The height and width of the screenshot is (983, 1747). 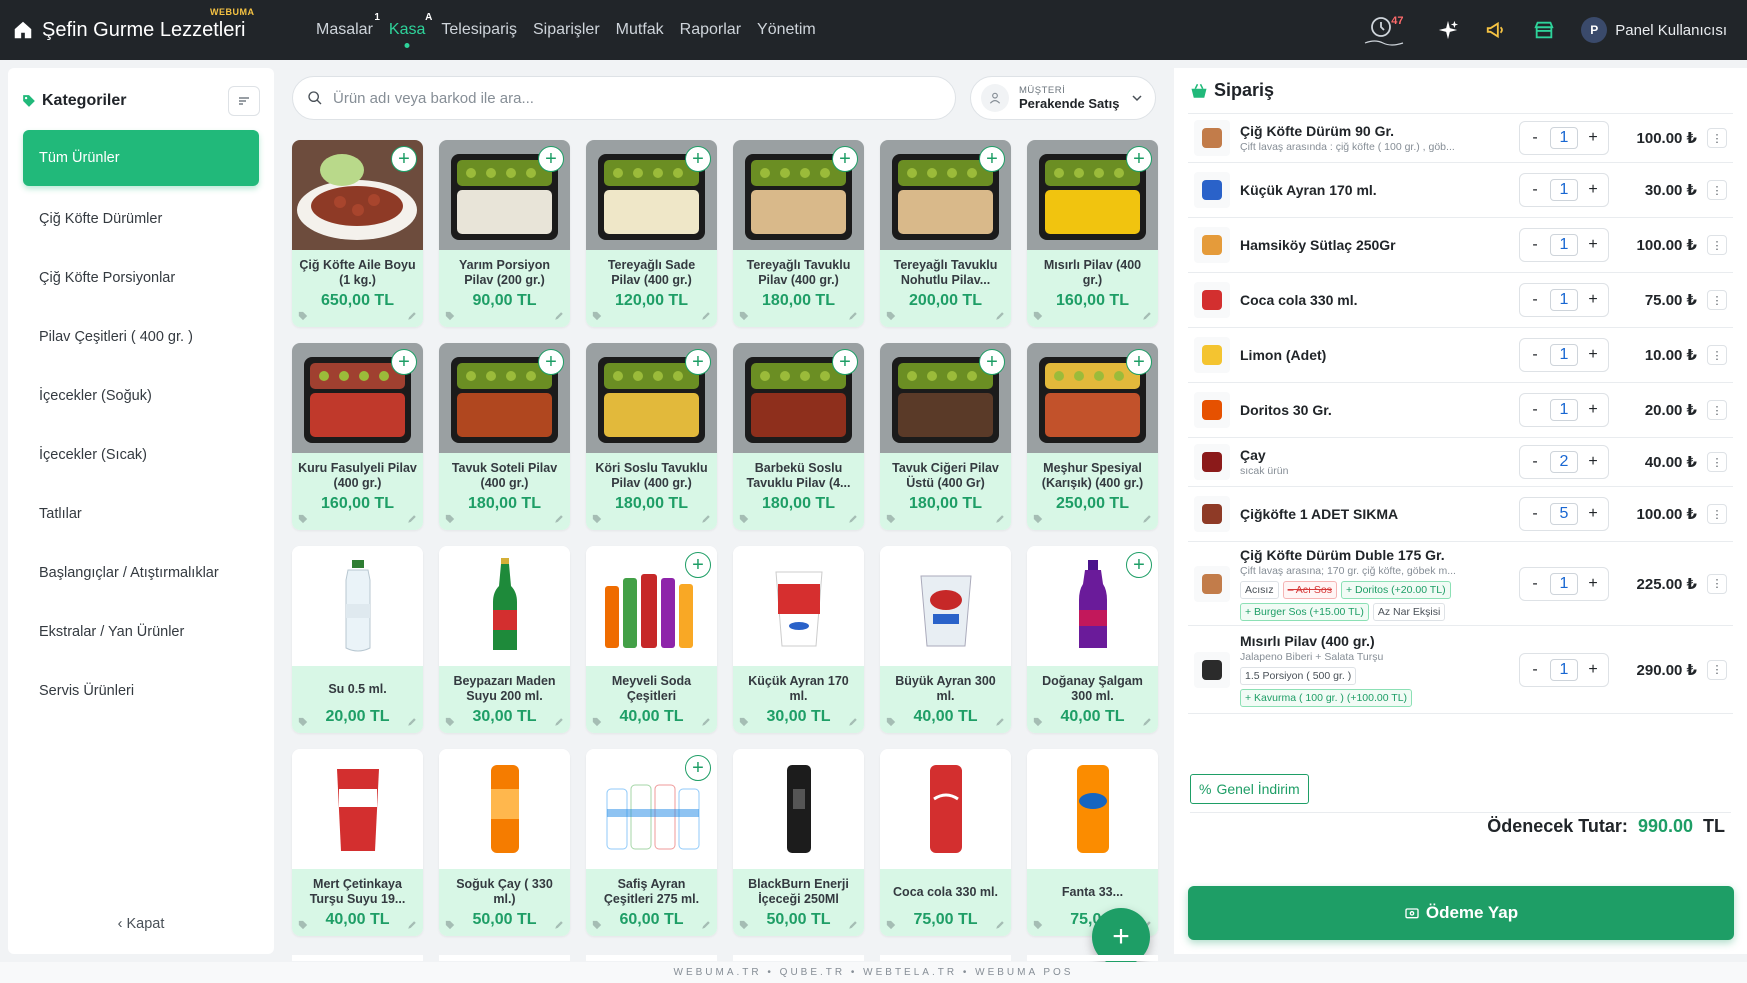 I want to click on product-card: Mert Çetinkaya Turşu Suyu 19... 40,00 TL, so click(x=357, y=842).